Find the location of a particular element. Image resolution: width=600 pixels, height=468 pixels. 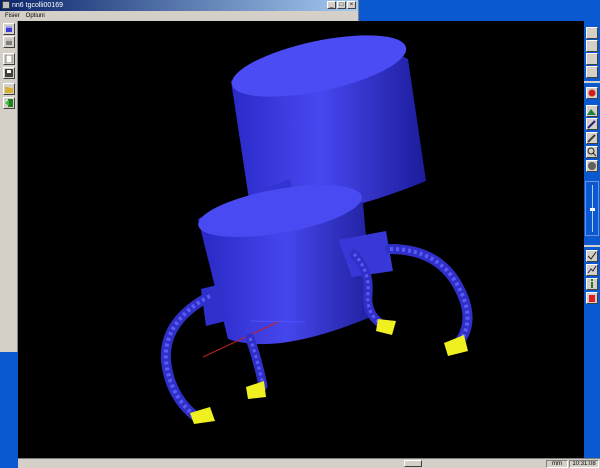

menu-fisier: Fisier is located at coordinates (12, 16).